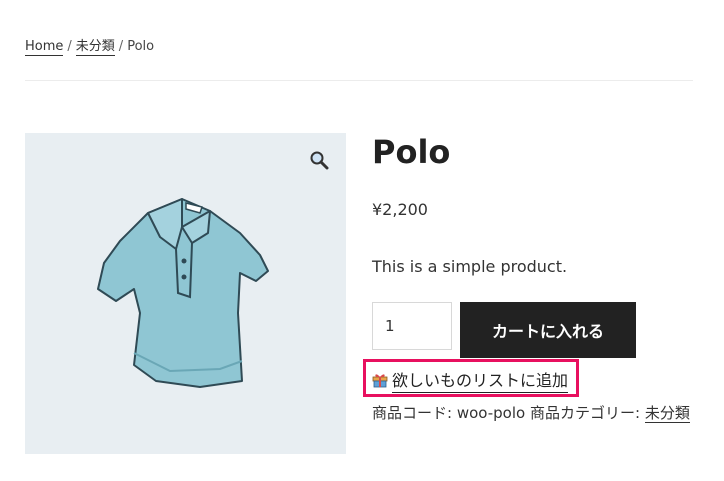  What do you see at coordinates (412, 326) in the screenshot?
I see `quantity-input` at bounding box center [412, 326].